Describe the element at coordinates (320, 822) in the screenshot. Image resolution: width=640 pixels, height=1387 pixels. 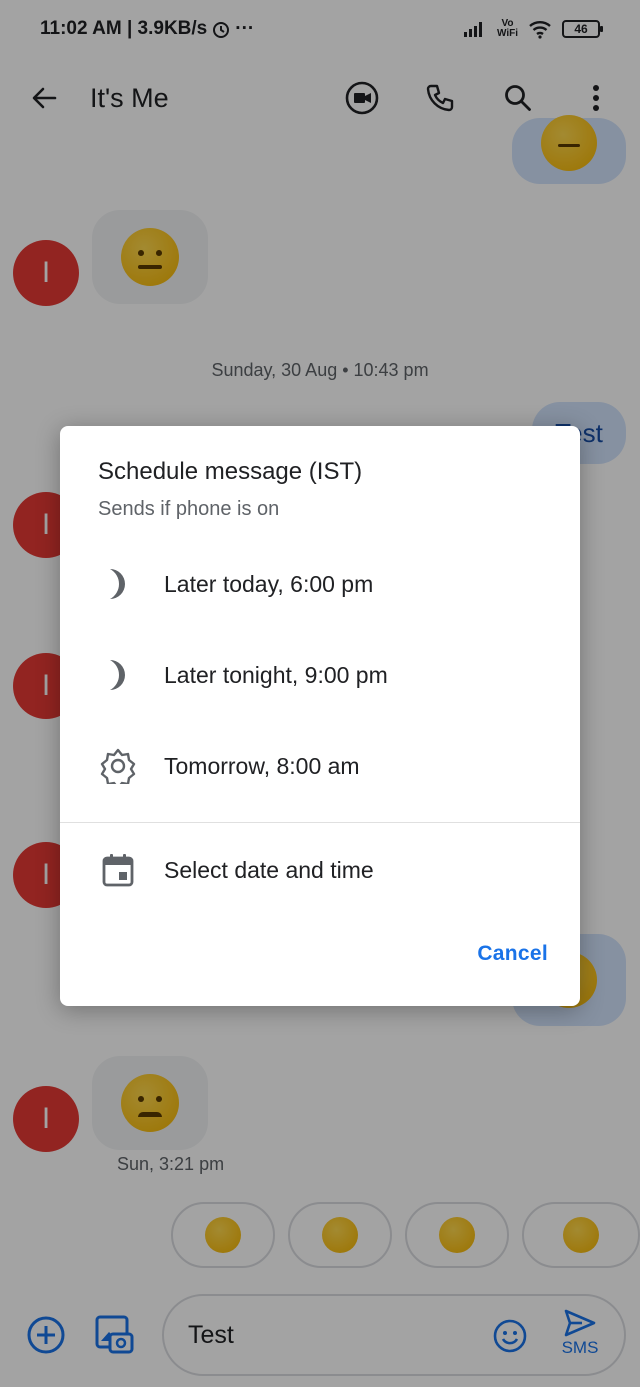
I see `dialog-divider` at that location.